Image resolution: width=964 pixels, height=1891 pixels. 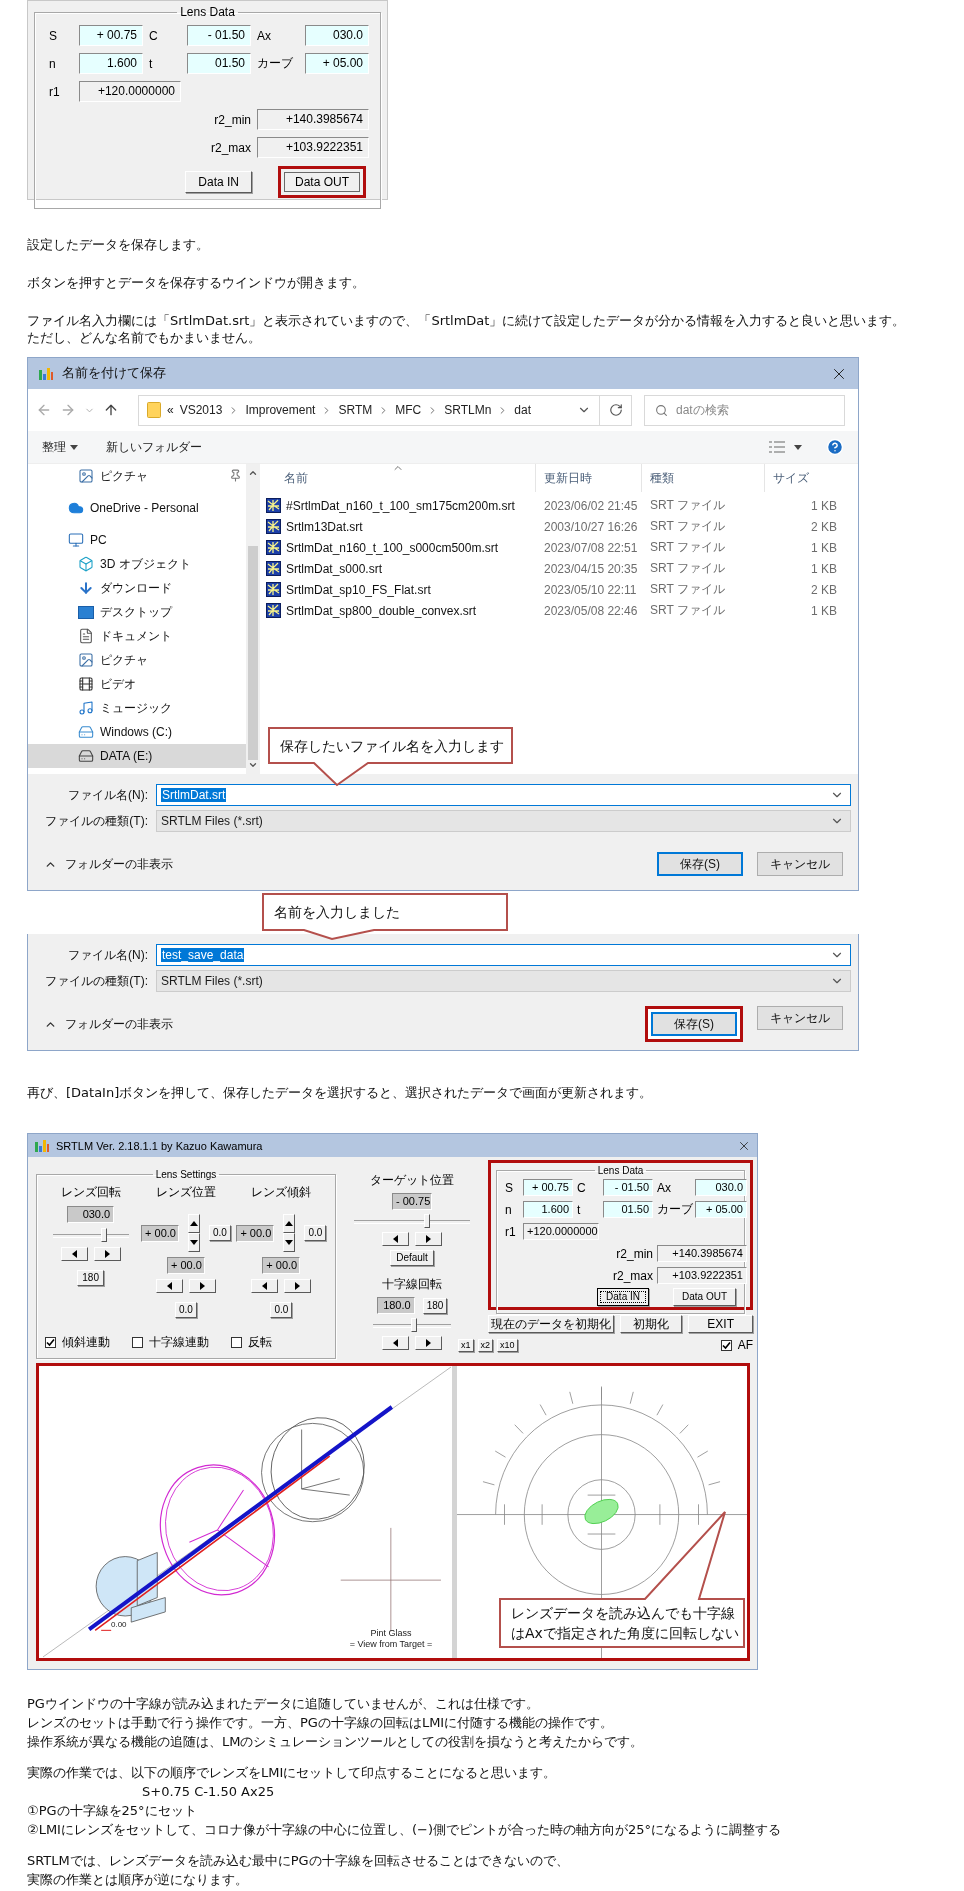 I want to click on path-segment: SRTLMn, so click(x=468, y=410).